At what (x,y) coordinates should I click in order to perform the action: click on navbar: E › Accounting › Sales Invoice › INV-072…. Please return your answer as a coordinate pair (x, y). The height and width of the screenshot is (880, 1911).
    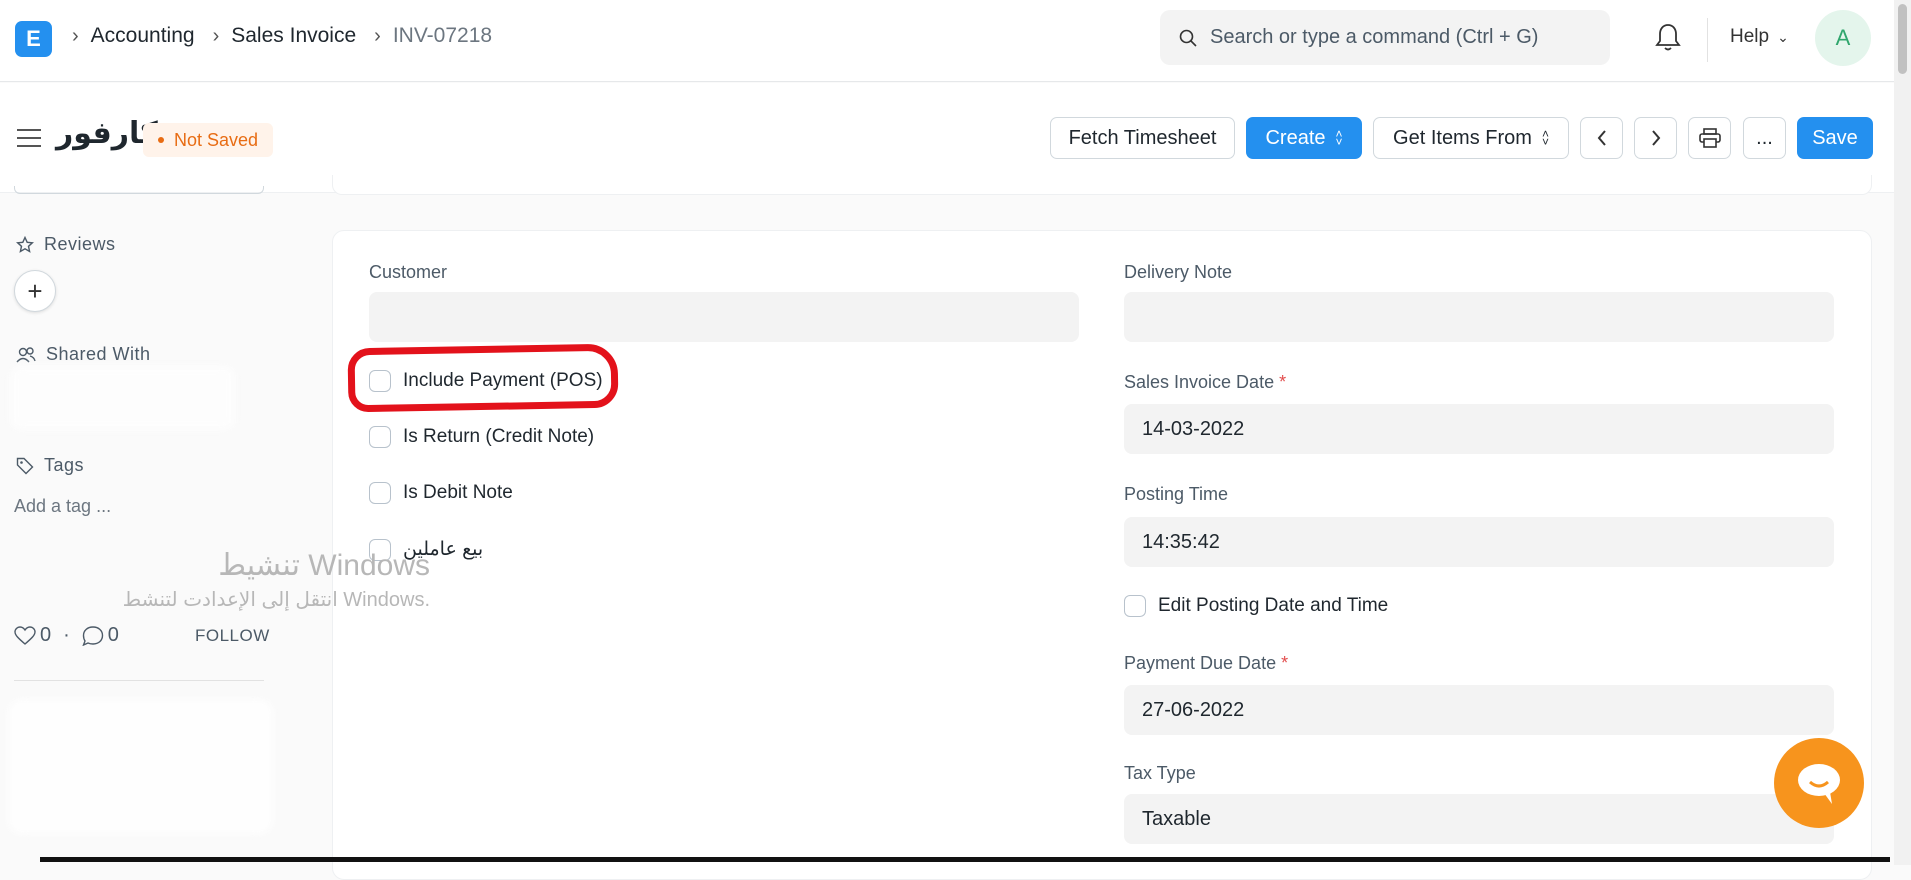
    Looking at the image, I should click on (947, 41).